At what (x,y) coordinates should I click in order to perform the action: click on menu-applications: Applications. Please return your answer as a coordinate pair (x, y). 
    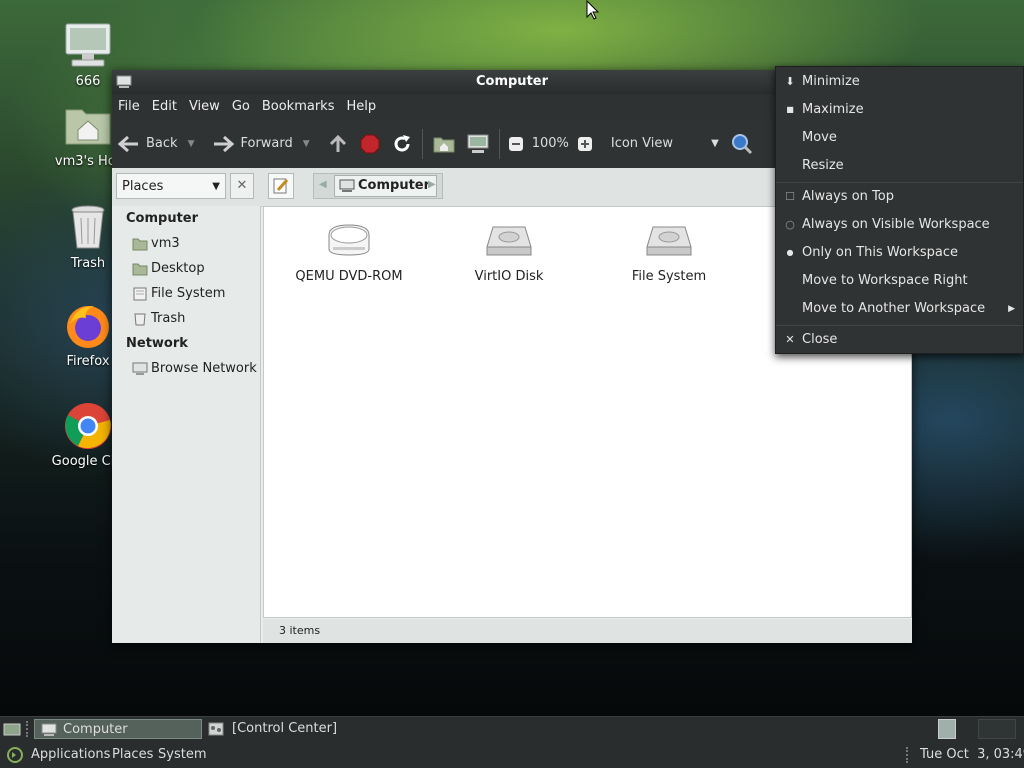
    Looking at the image, I should click on (70, 754).